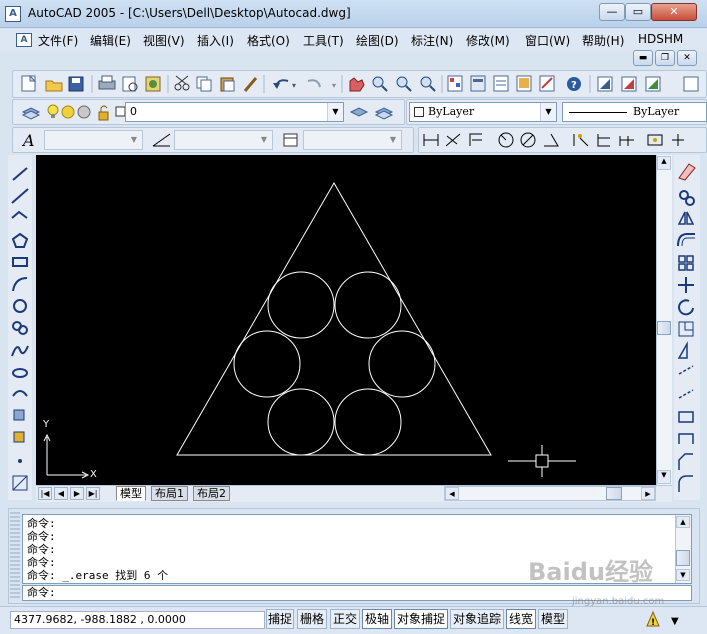 The image size is (707, 634). I want to click on doc-restore-button: ❐, so click(665, 58).